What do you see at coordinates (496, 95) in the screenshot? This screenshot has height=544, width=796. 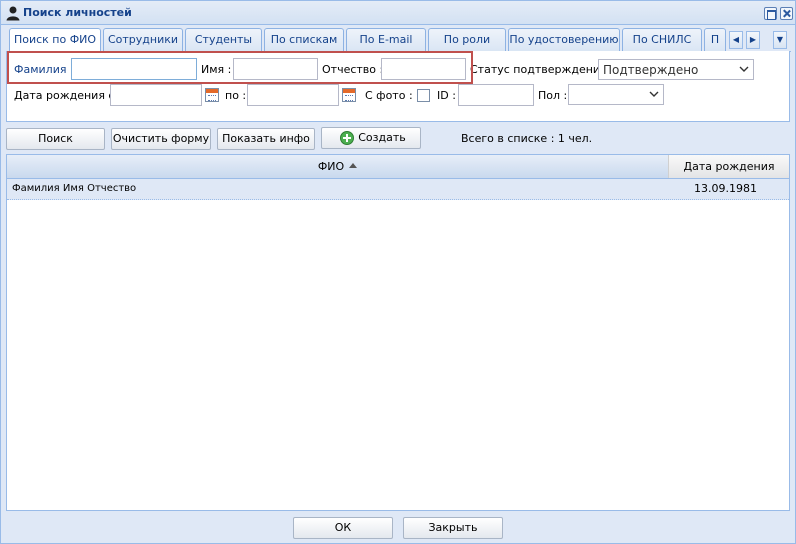 I see `id-input` at bounding box center [496, 95].